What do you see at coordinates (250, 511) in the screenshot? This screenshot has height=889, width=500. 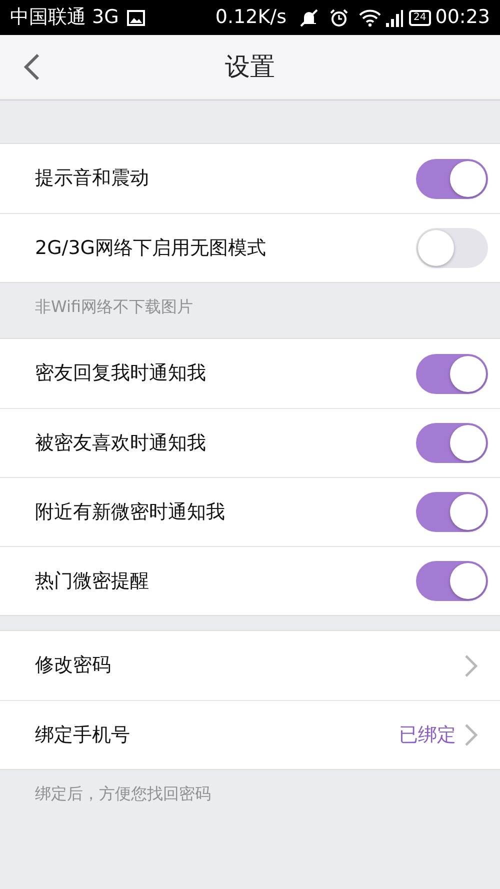 I see `settings-row: 附近有新微密时通知我` at bounding box center [250, 511].